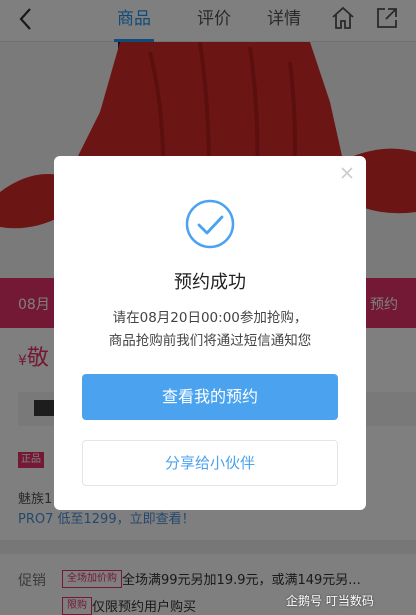  What do you see at coordinates (210, 341) in the screenshot?
I see `dialog-message-line: 商品抢购前我们将通过短信通知您` at bounding box center [210, 341].